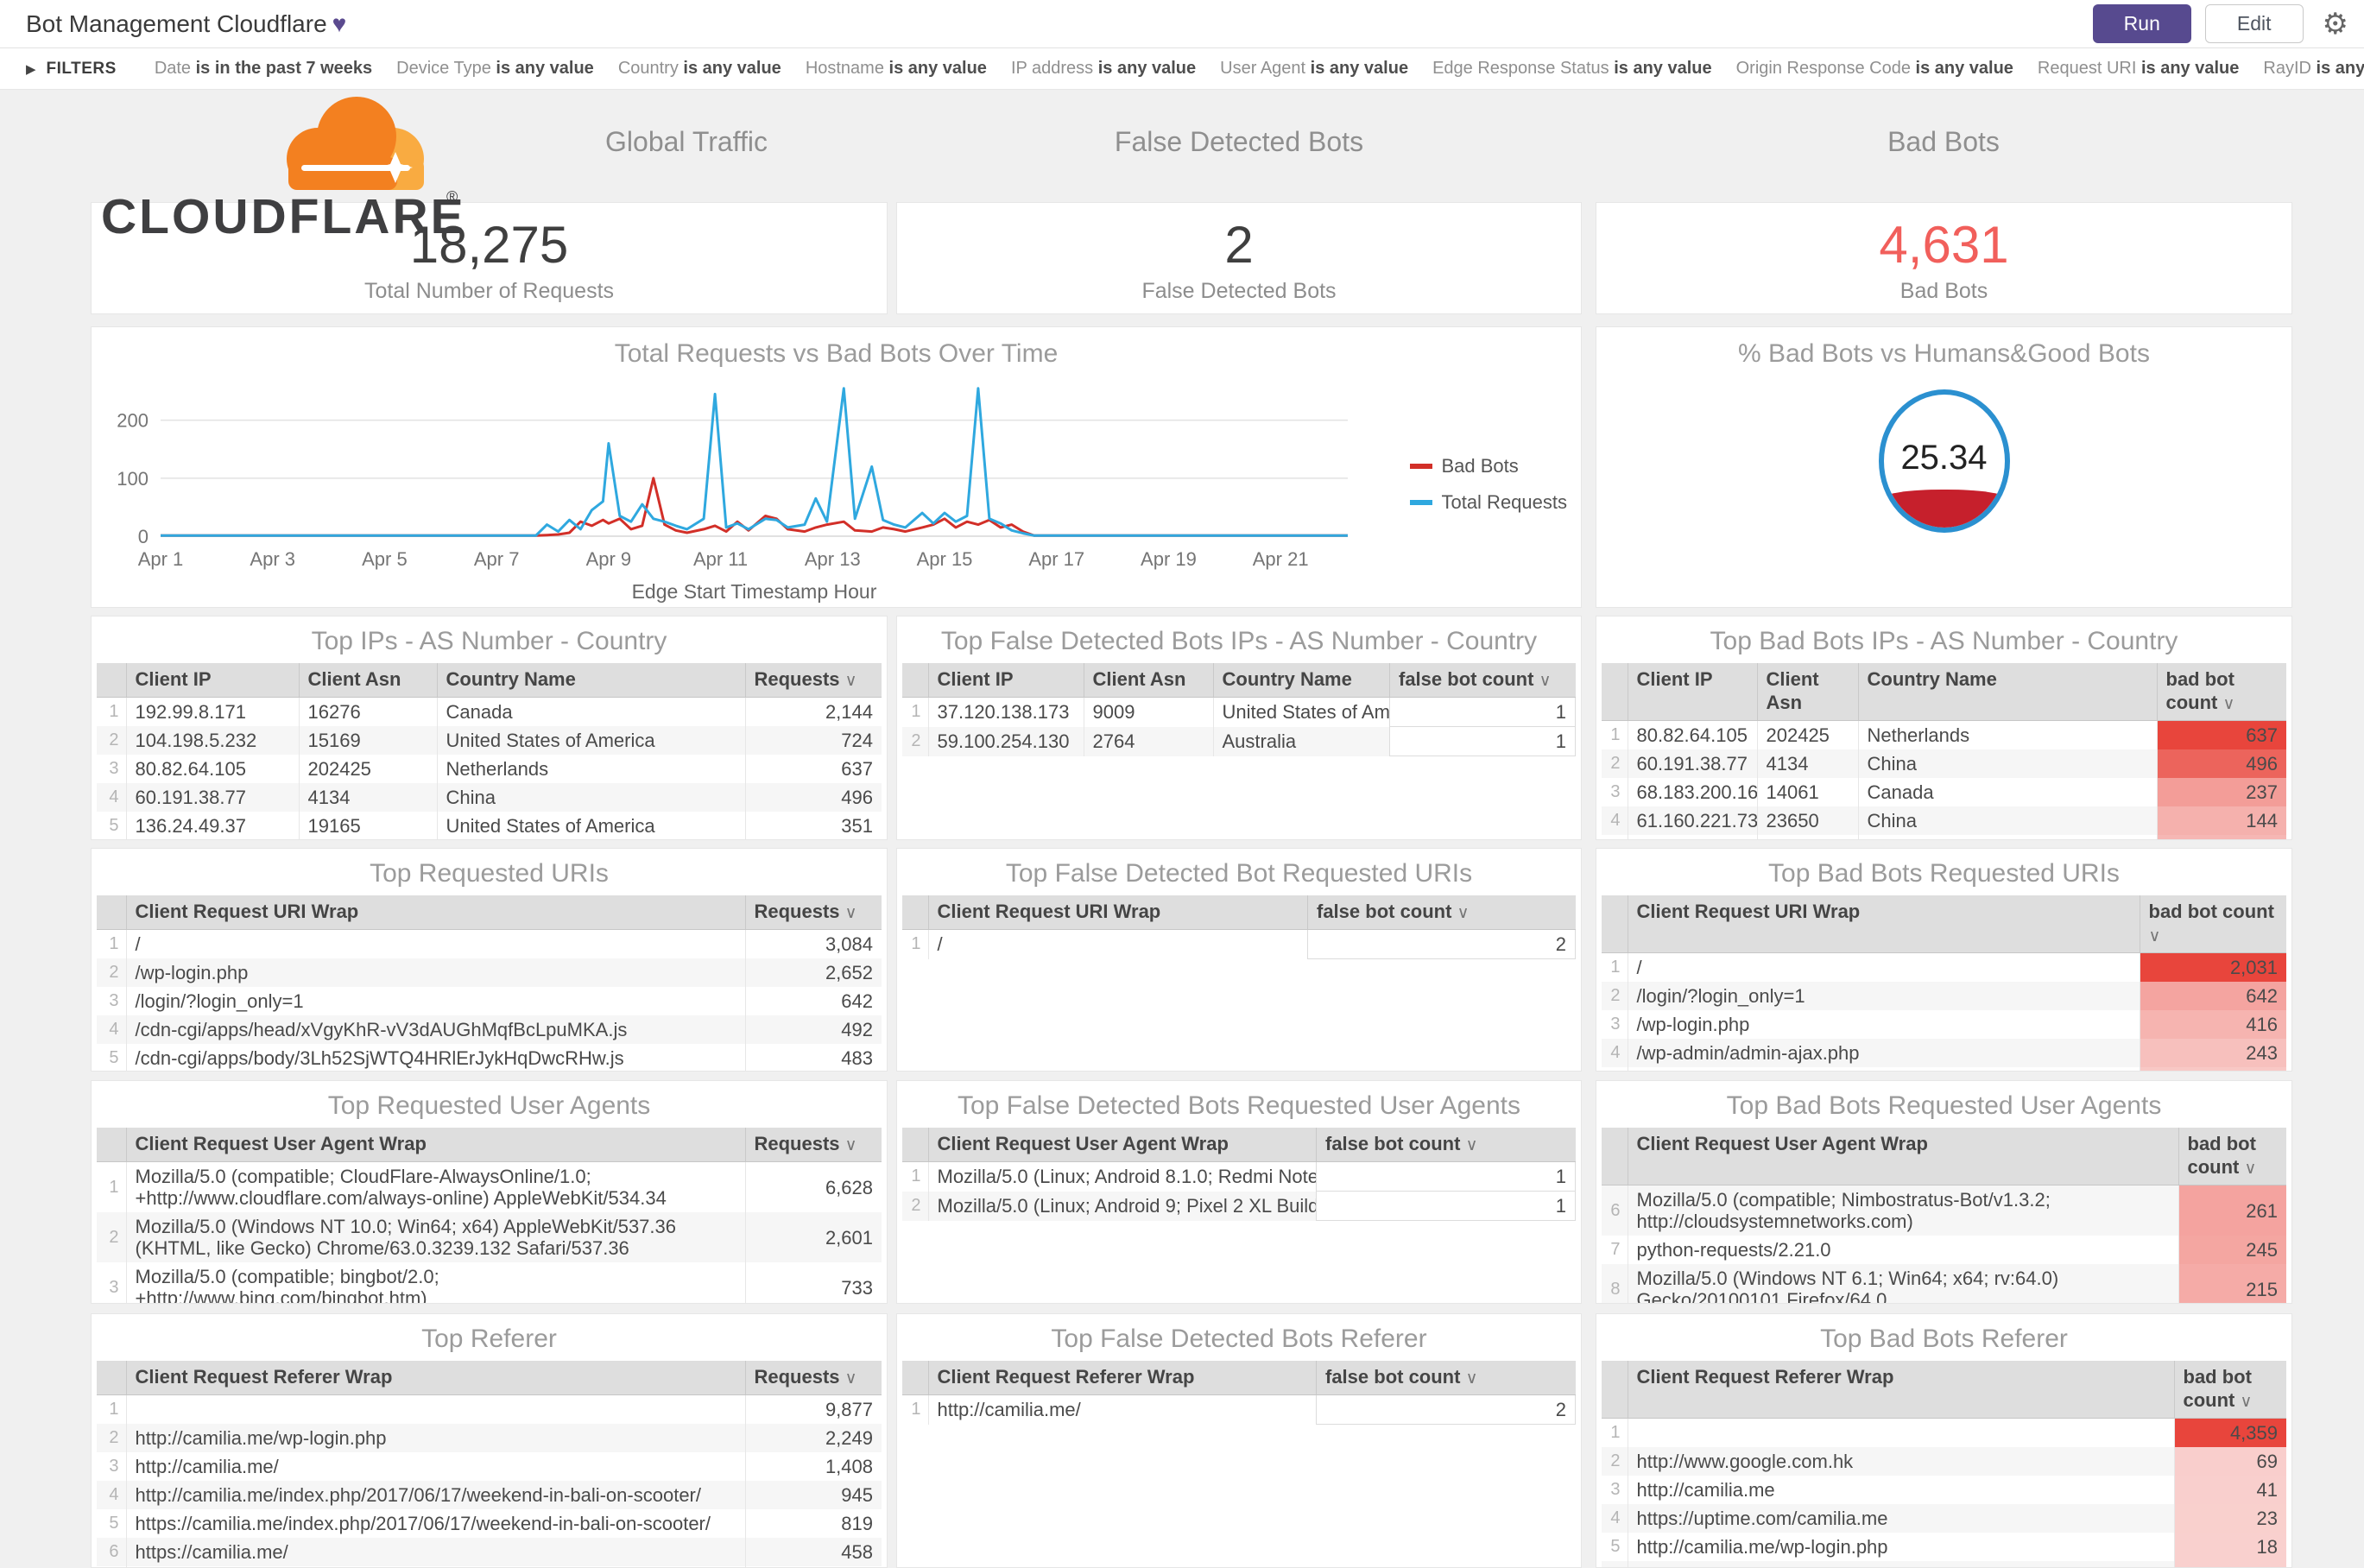 This screenshot has width=2364, height=1568. Describe the element at coordinates (945, 559) in the screenshot. I see `svg-text: Apr 15` at that location.